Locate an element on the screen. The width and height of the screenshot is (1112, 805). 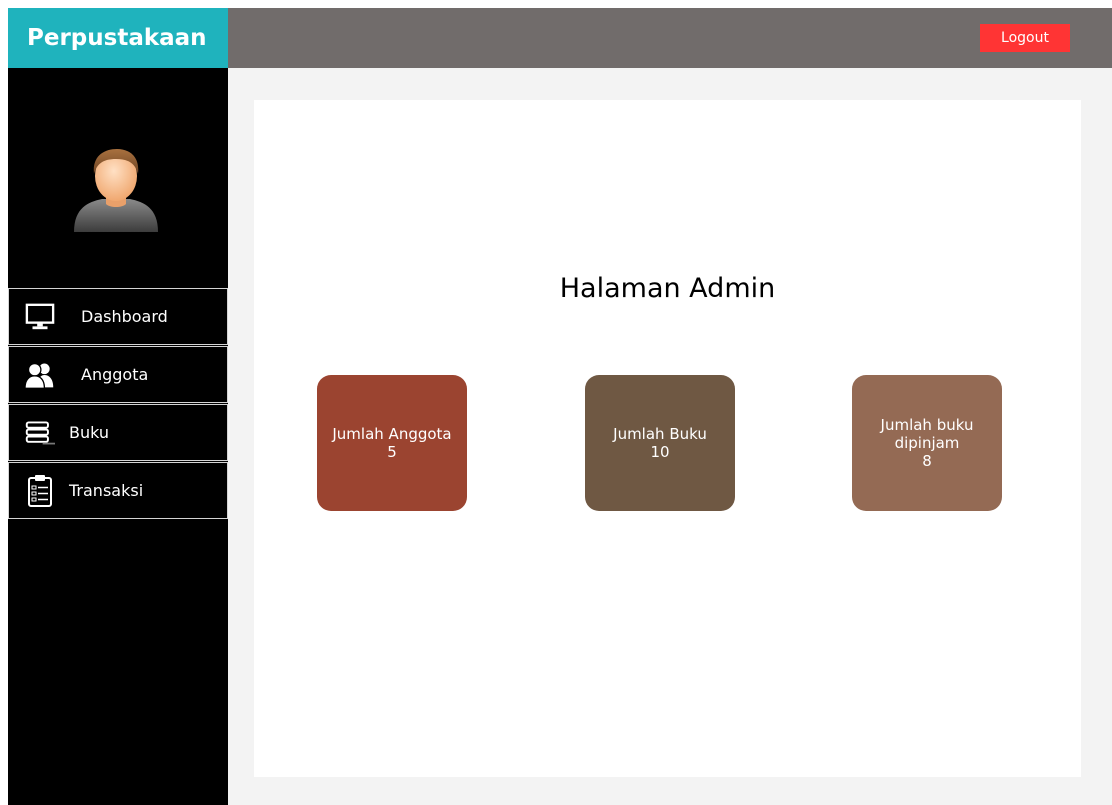
users-icon is located at coordinates (40, 375).